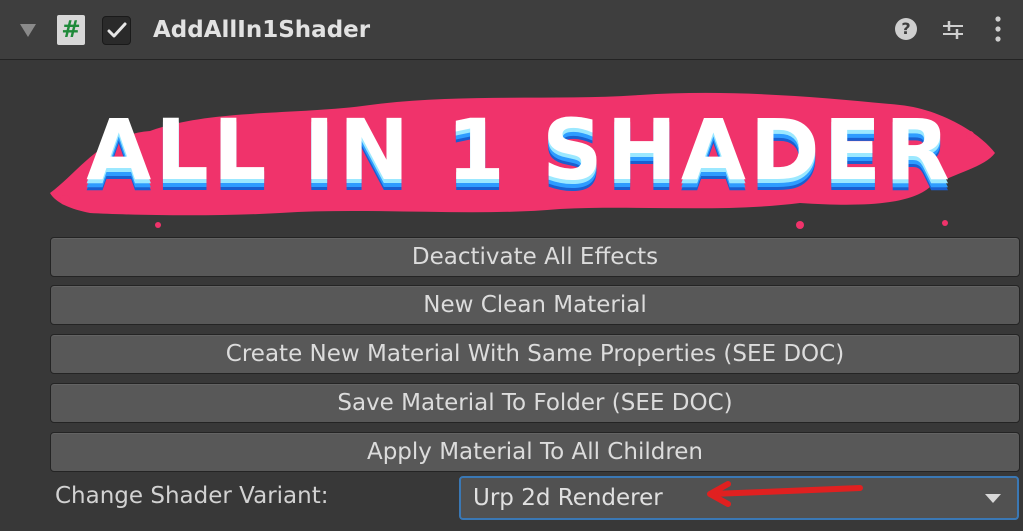  Describe the element at coordinates (535, 403) in the screenshot. I see `save-material-button: Save Material To Folder (SEE DOC)` at that location.